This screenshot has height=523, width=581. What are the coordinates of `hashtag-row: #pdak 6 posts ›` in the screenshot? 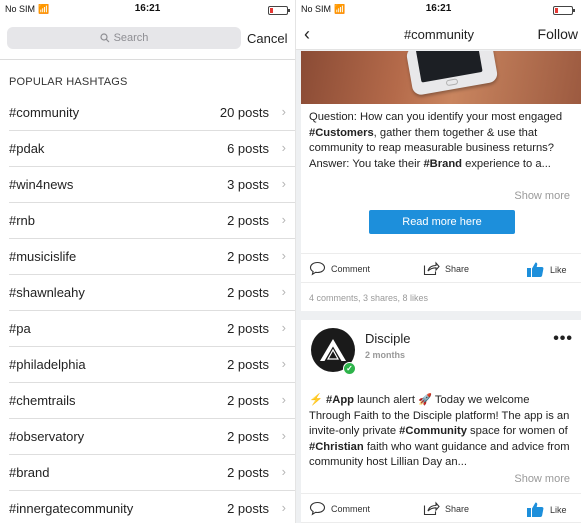 It's located at (152, 149).